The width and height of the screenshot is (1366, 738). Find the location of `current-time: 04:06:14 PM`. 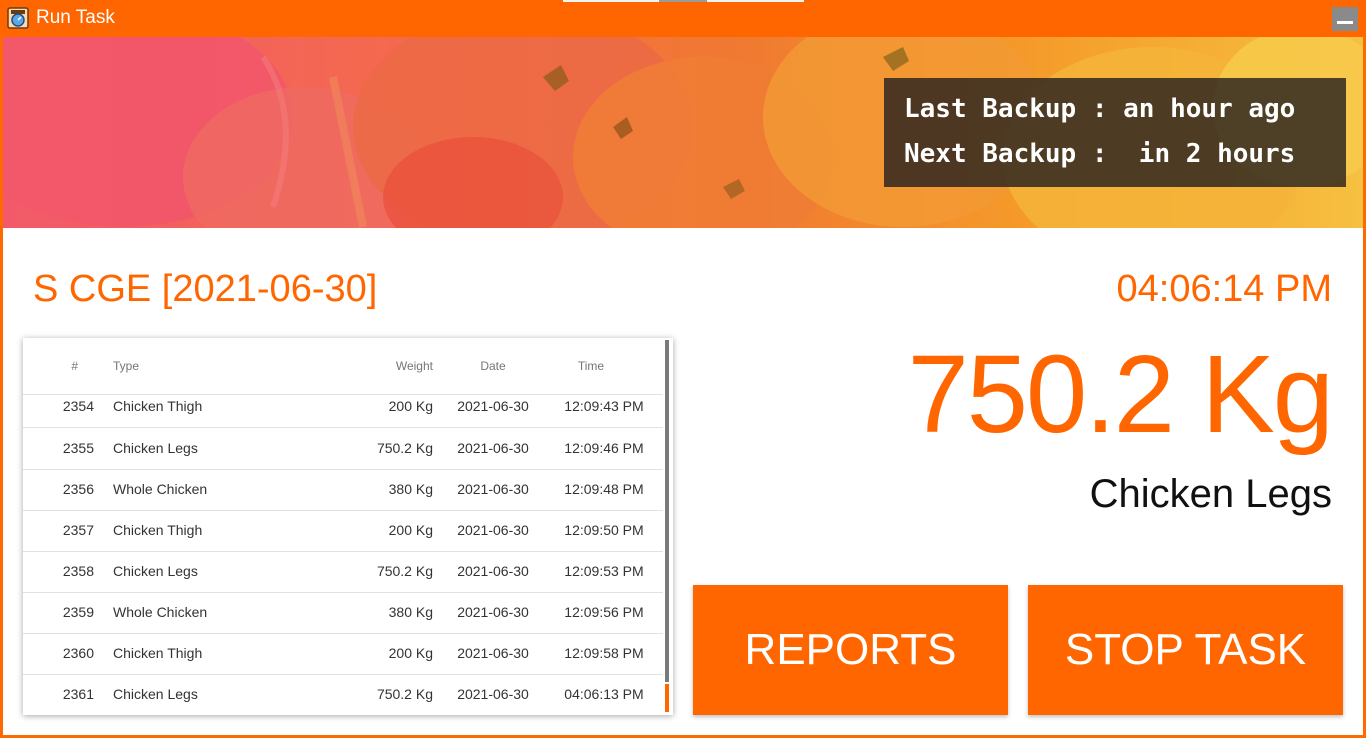

current-time: 04:06:14 PM is located at coordinates (1224, 289).